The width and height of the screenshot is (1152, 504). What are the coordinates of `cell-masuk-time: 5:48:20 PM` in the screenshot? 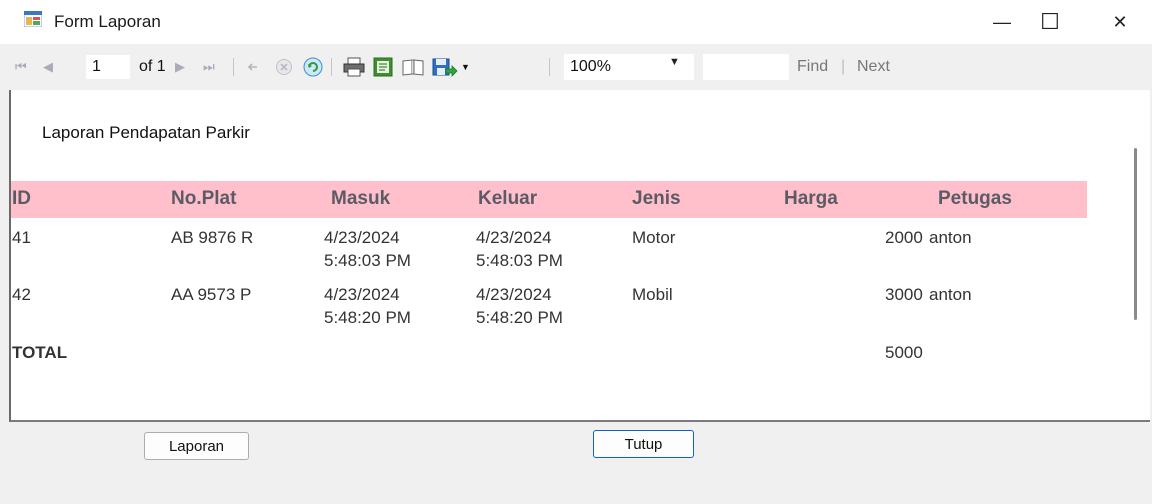 It's located at (367, 317).